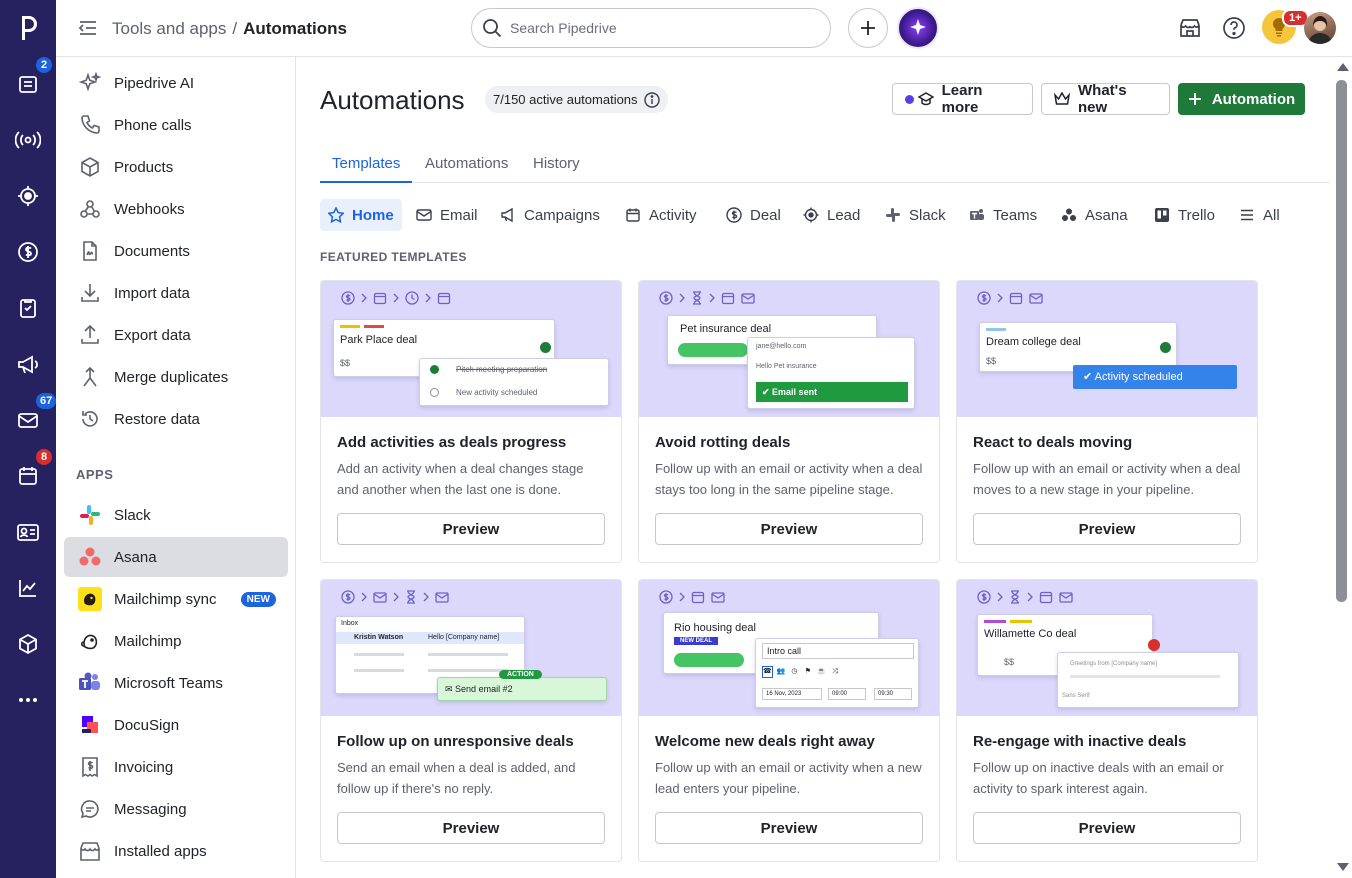 This screenshot has height=878, width=1352. I want to click on sidebar-item-products: Products, so click(176, 167).